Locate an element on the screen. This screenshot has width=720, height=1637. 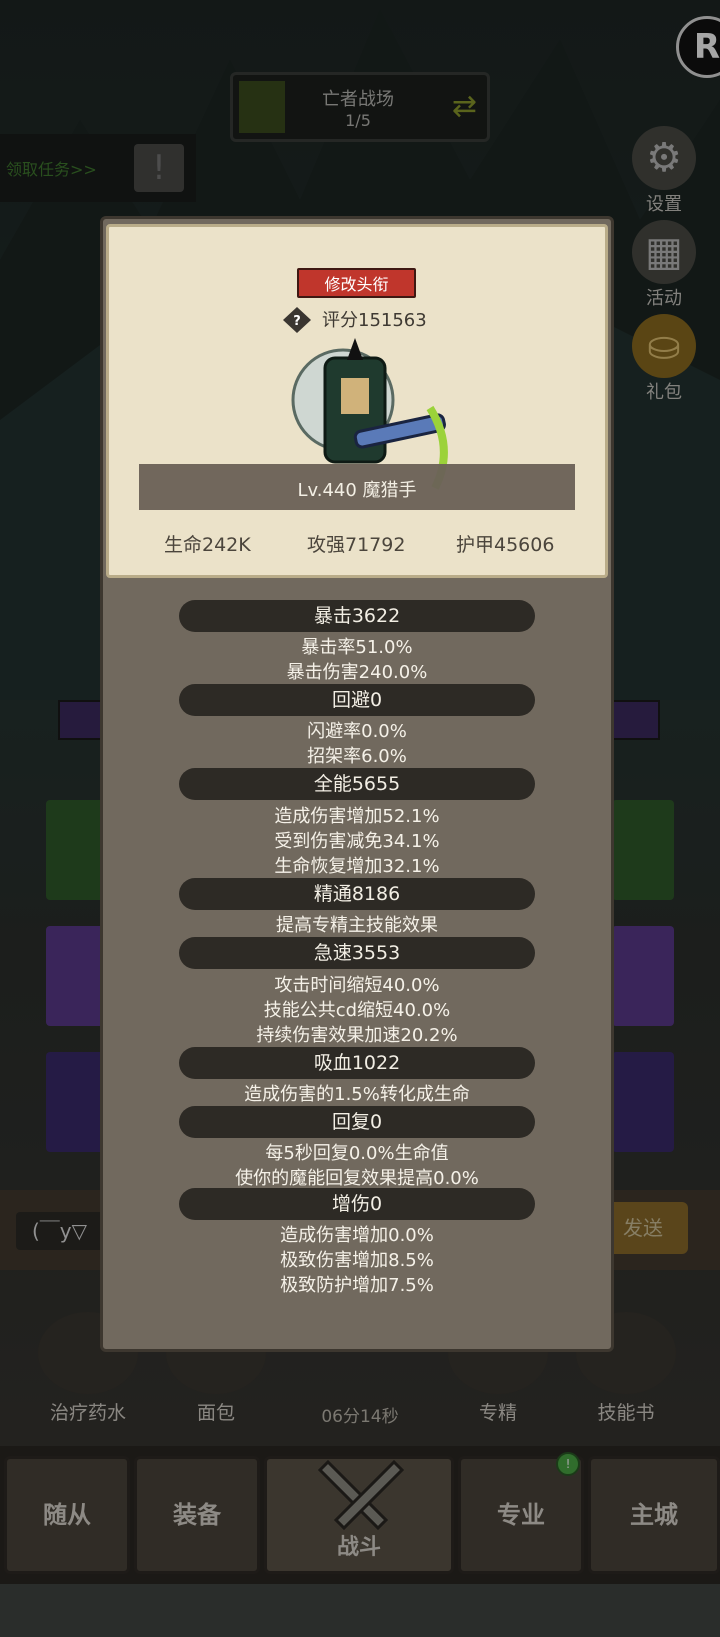
stat-line: 极致伤害增加8.5% is located at coordinates (357, 1260).